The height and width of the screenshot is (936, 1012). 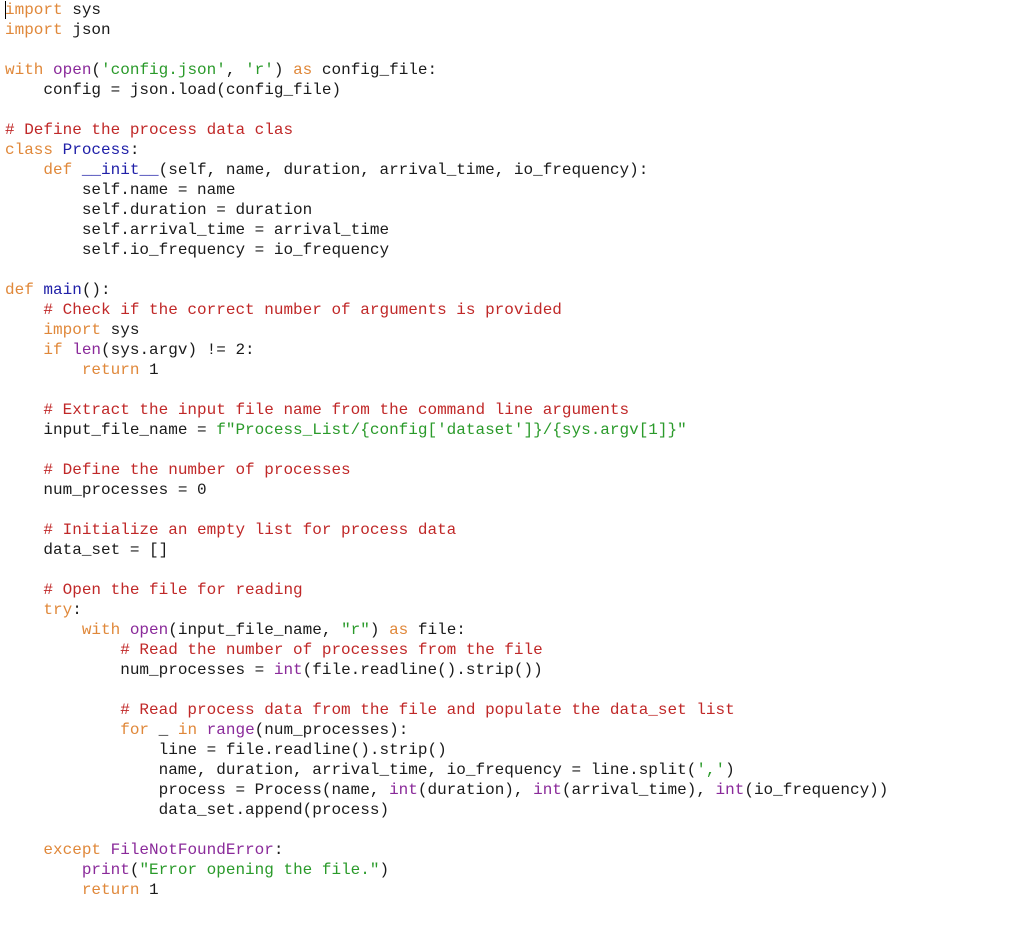 What do you see at coordinates (111, 430) in the screenshot?
I see `code-text: input_file_name =` at bounding box center [111, 430].